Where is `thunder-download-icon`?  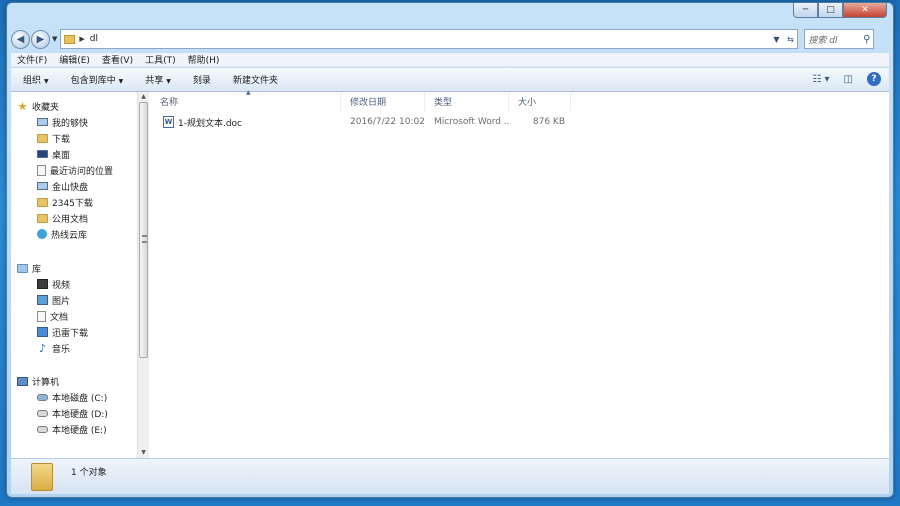 thunder-download-icon is located at coordinates (42, 332).